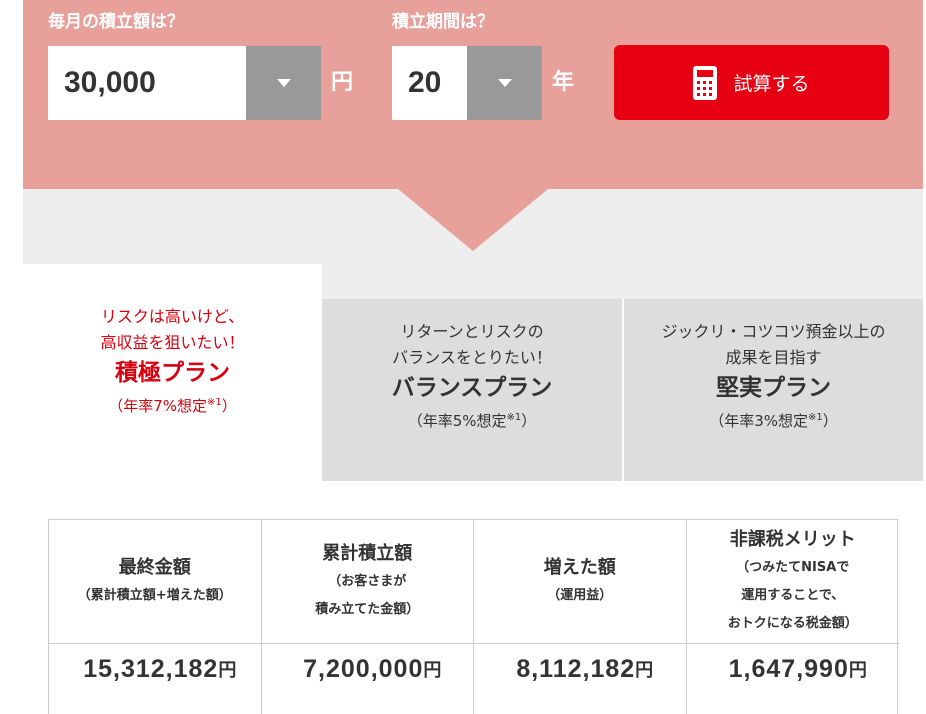 This screenshot has height=714, width=926. I want to click on result-column-final-amount: 最終金額 （累計積立額+増えた額） 15,312,182 円, so click(155, 617).